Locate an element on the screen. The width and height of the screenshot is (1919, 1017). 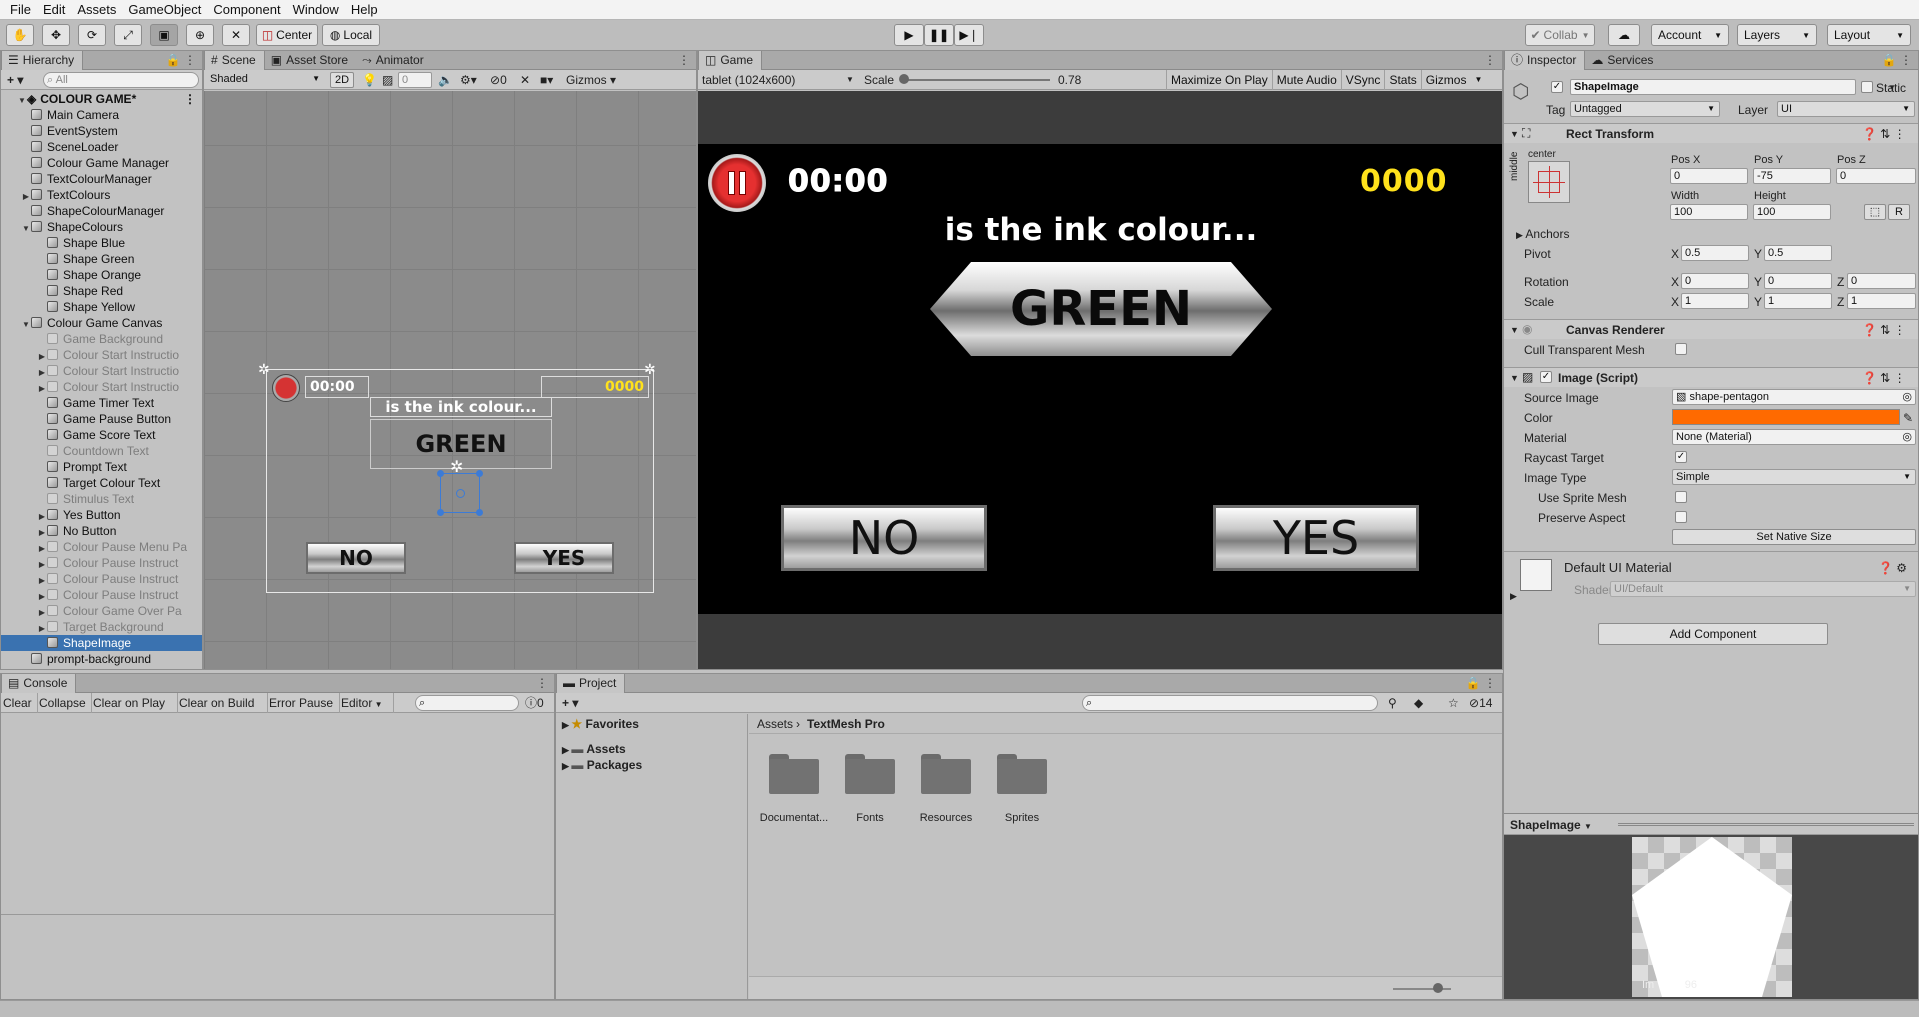
scene-root: ▼◈ COLOUR GAME* ⋮ is located at coordinates (101, 99).